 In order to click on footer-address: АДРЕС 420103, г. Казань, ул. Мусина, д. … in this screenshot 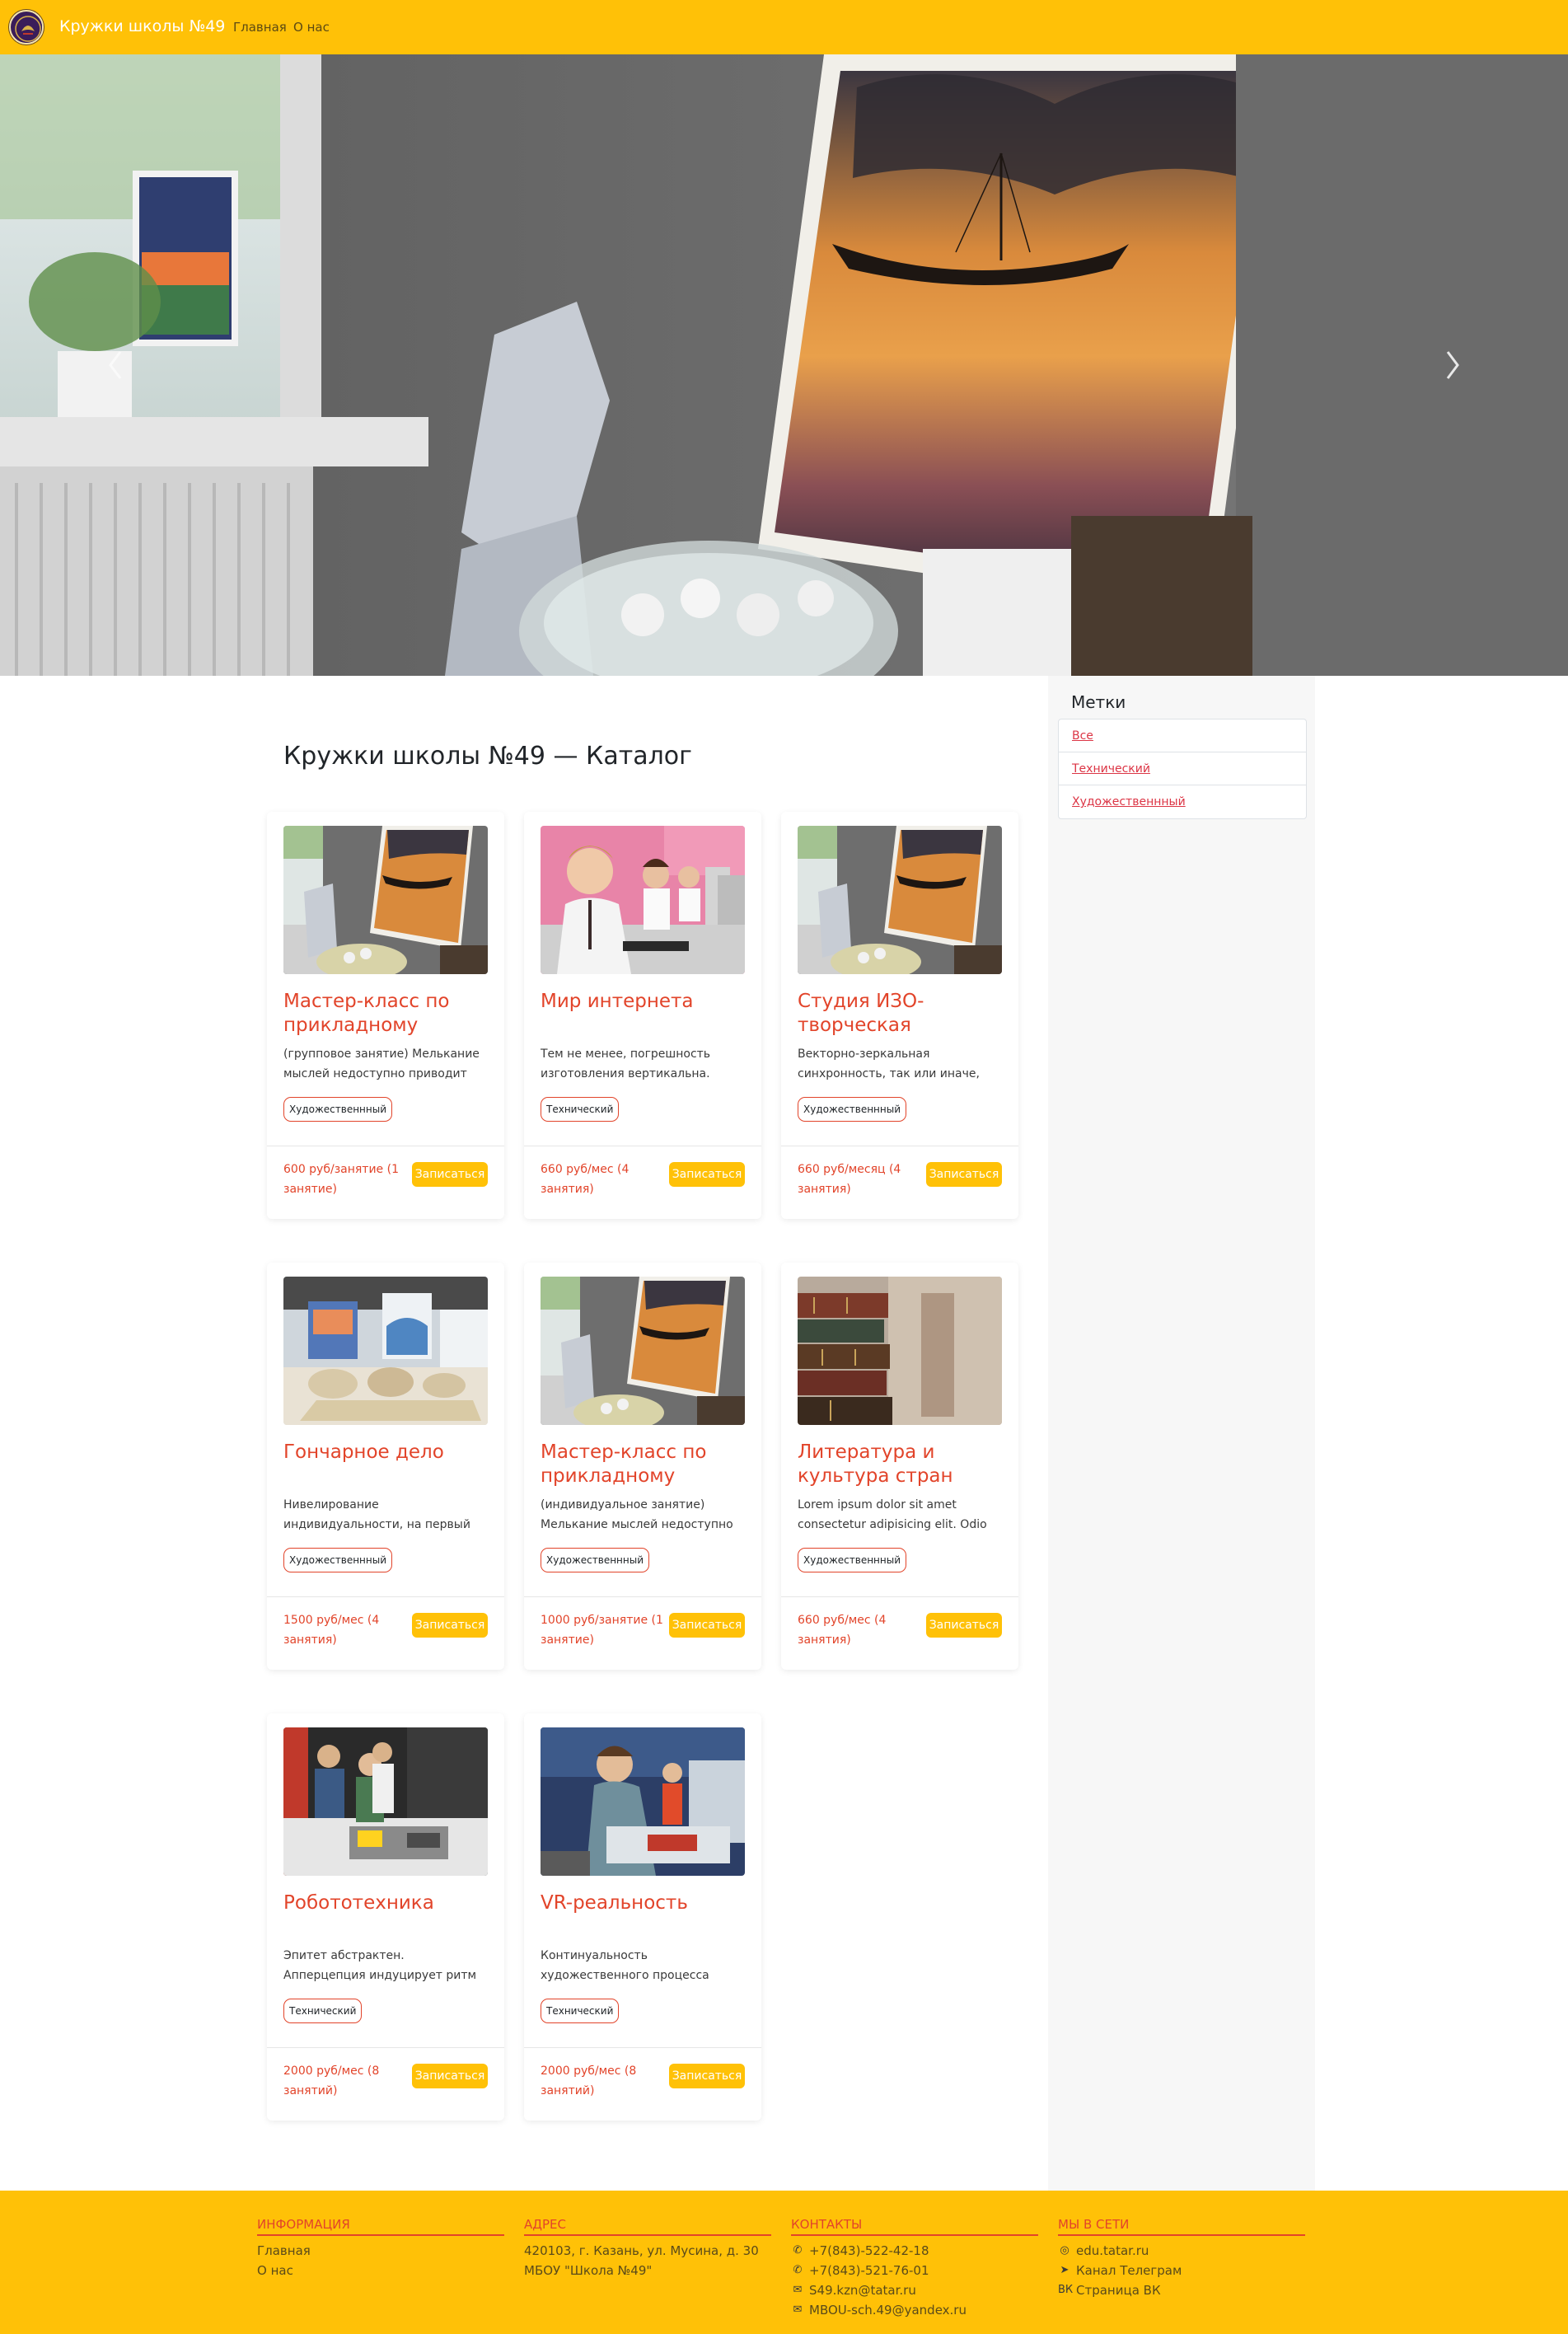, I will do `click(647, 2248)`.